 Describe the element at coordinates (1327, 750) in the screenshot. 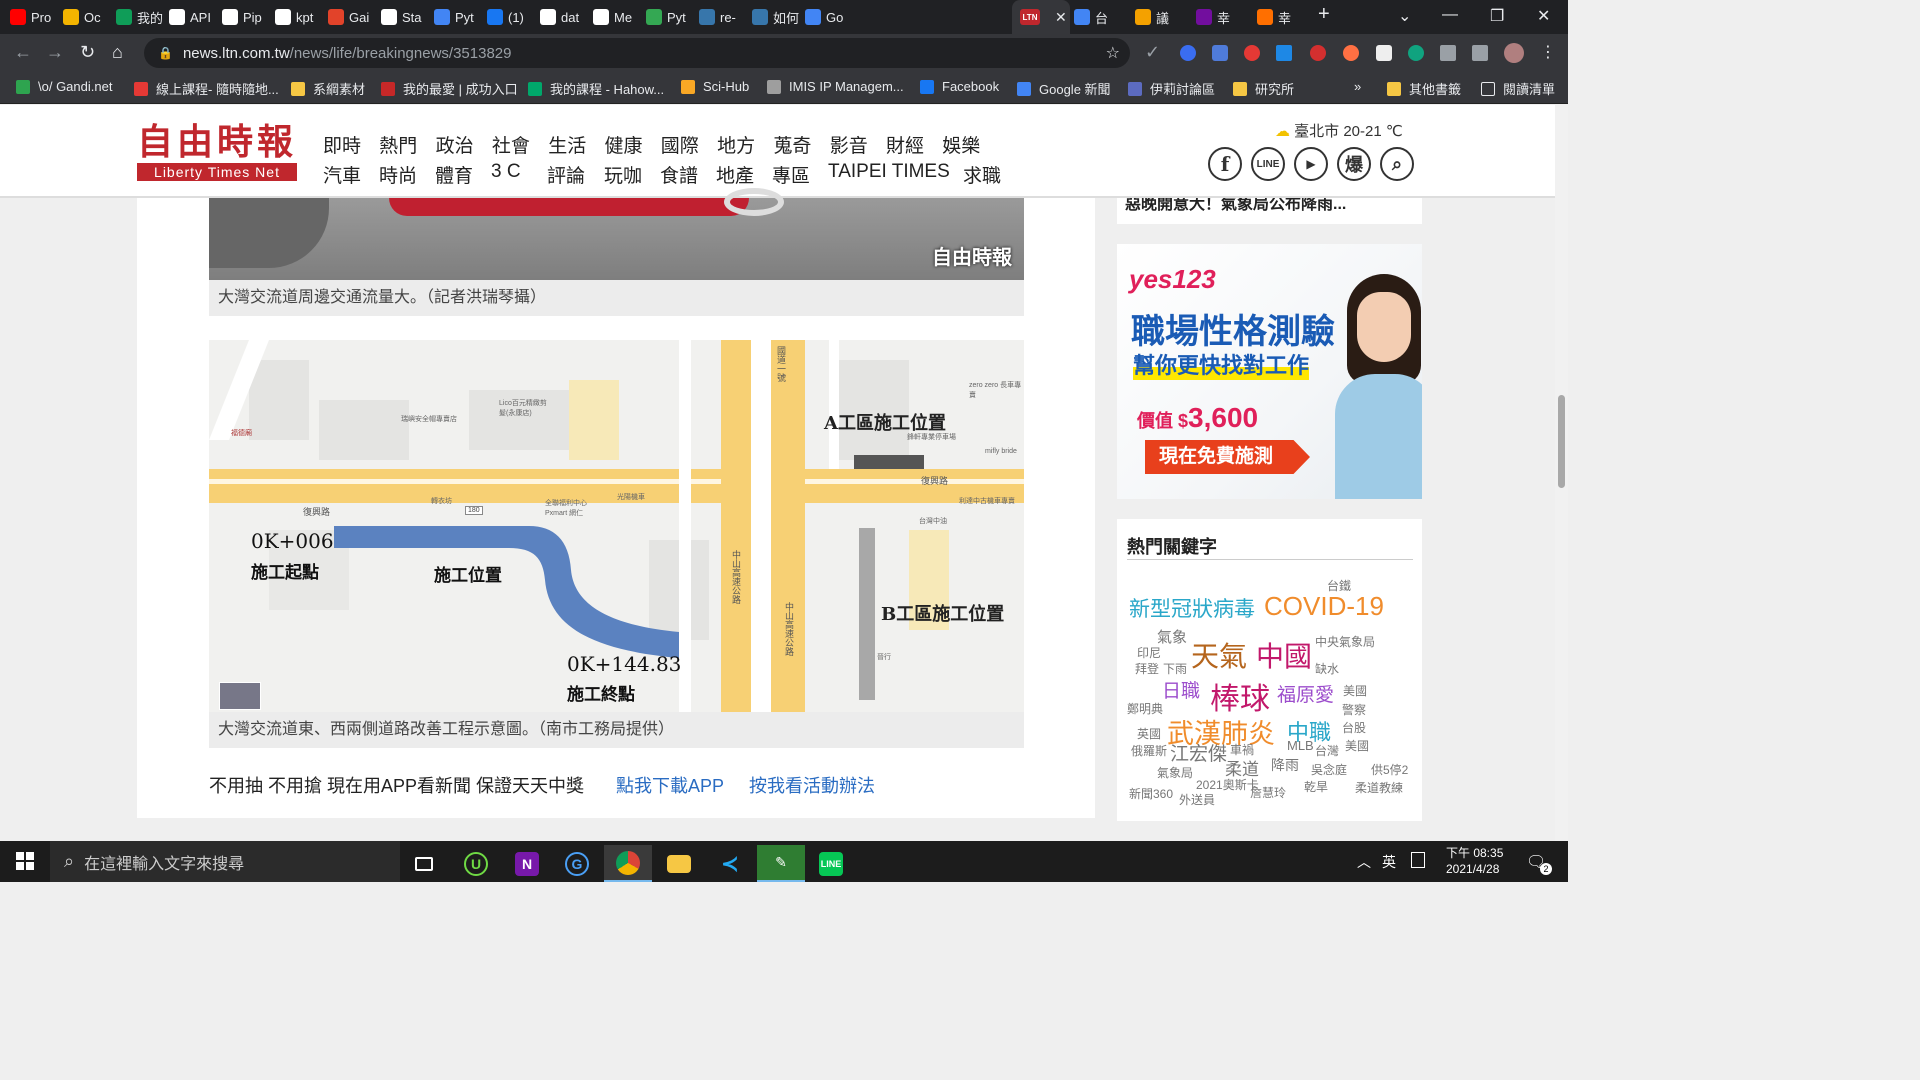

I see `keyword-tag: 台灣` at that location.